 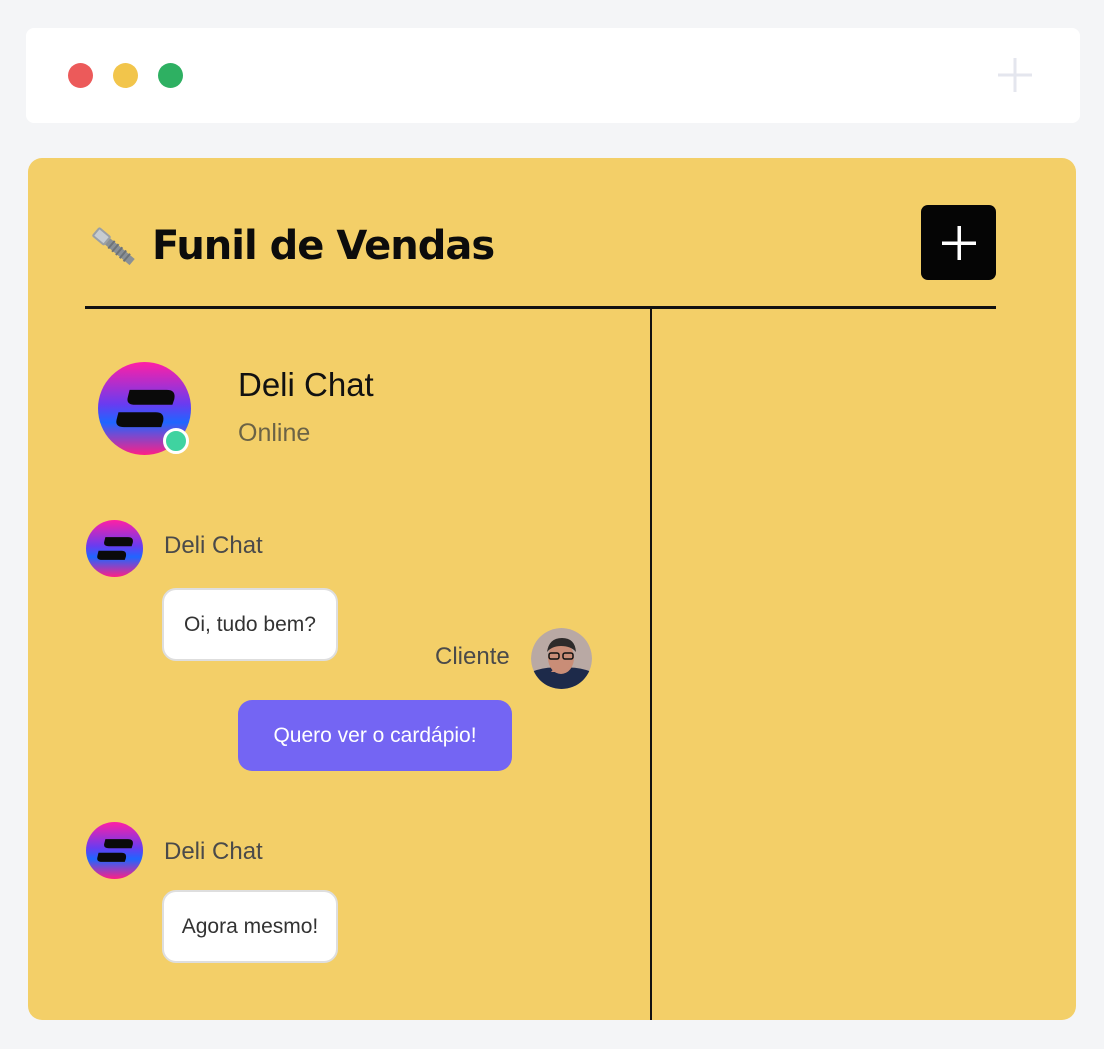 What do you see at coordinates (250, 624) in the screenshot?
I see `message-bubble: Oi, tudo bem?` at bounding box center [250, 624].